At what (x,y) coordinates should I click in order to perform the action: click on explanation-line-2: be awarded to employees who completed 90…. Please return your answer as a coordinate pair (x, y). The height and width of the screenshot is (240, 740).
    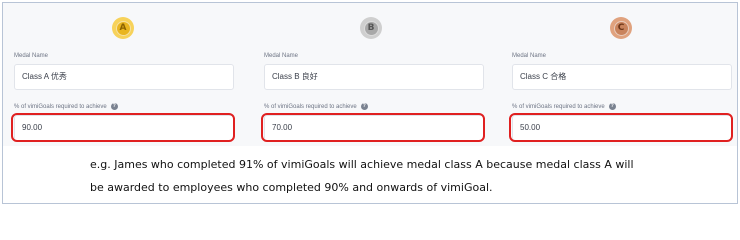
    Looking at the image, I should click on (291, 187).